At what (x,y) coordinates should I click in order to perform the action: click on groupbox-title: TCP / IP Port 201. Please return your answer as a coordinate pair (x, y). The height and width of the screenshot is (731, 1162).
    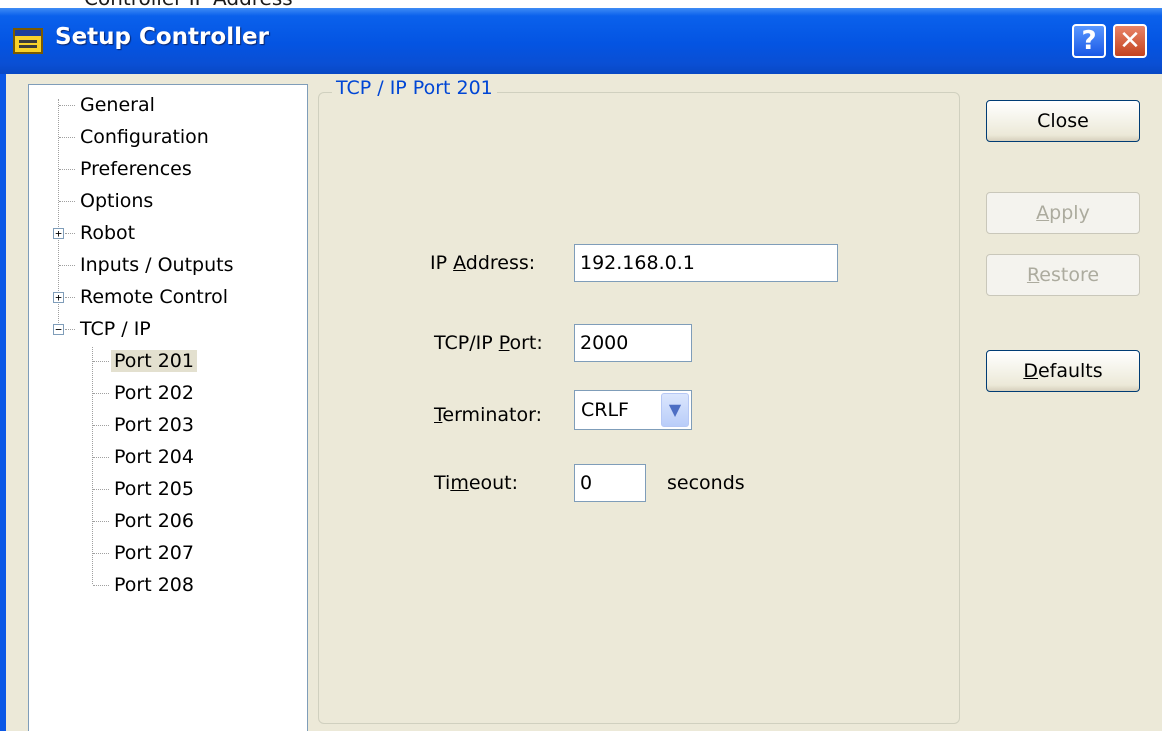
    Looking at the image, I should click on (414, 88).